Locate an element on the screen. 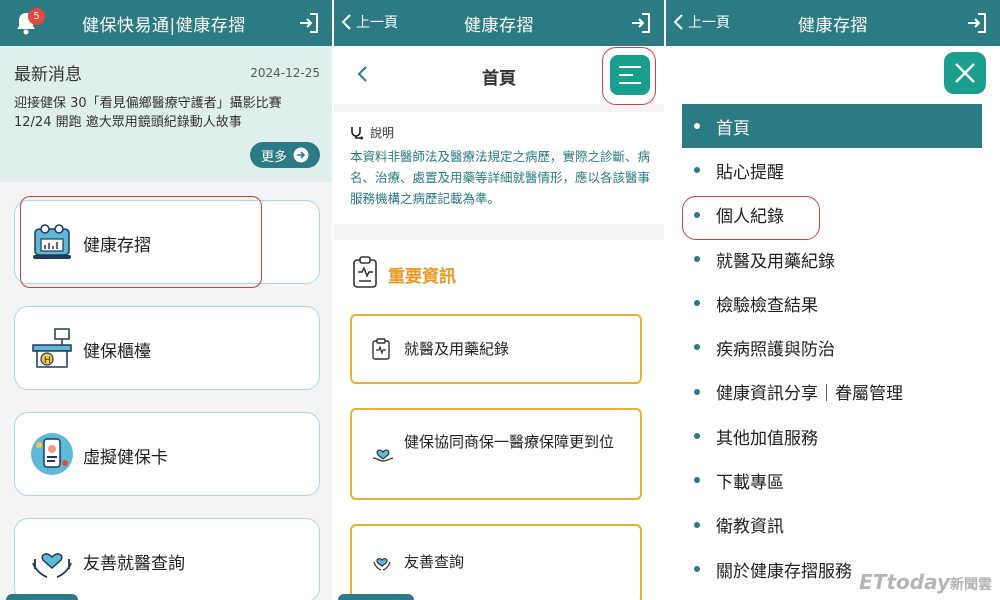 The image size is (1000, 600). menu-item-label: 疾病照護與防治 is located at coordinates (775, 350).